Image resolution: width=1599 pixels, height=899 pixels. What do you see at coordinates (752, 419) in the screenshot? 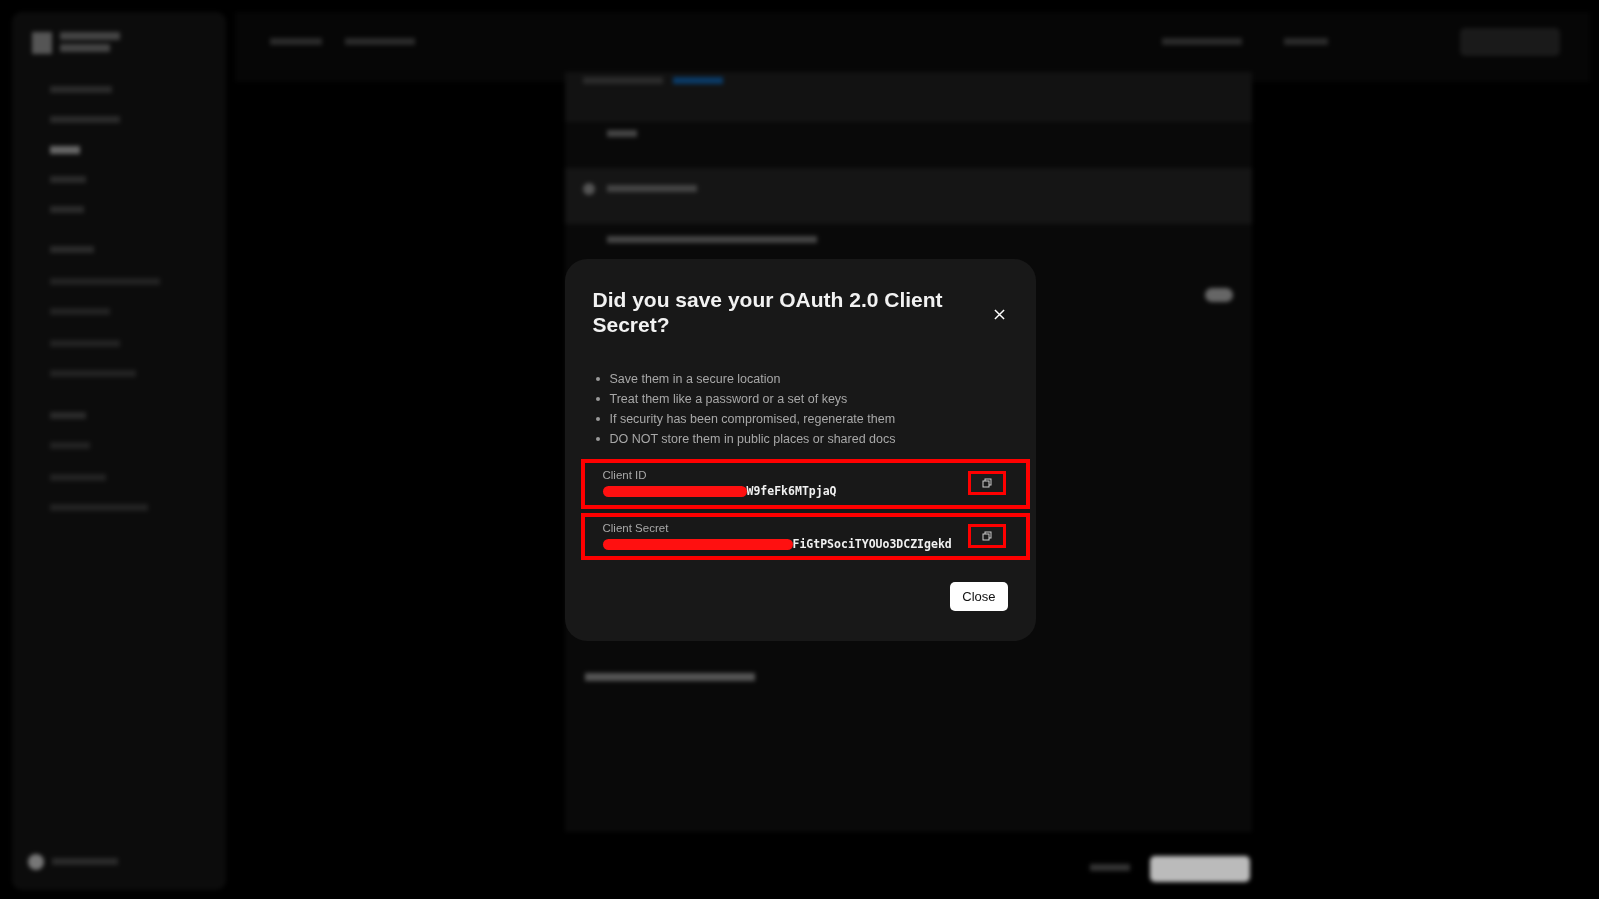
I see `tip-text: If security has been compromised, regenerate them` at bounding box center [752, 419].